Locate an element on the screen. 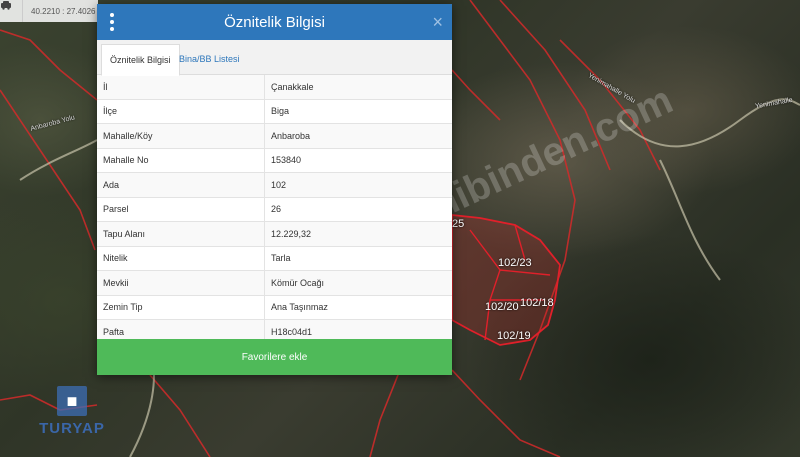 This screenshot has height=457, width=800. parcel-label: 102/19 is located at coordinates (514, 336).